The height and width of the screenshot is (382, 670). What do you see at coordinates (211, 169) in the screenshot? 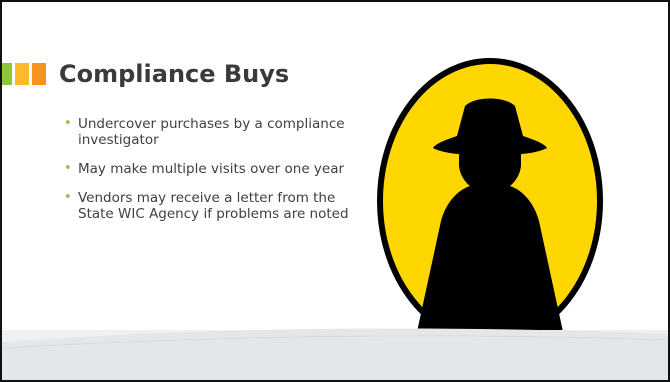
I see `bullet-text: May make multiple visits over one year` at bounding box center [211, 169].